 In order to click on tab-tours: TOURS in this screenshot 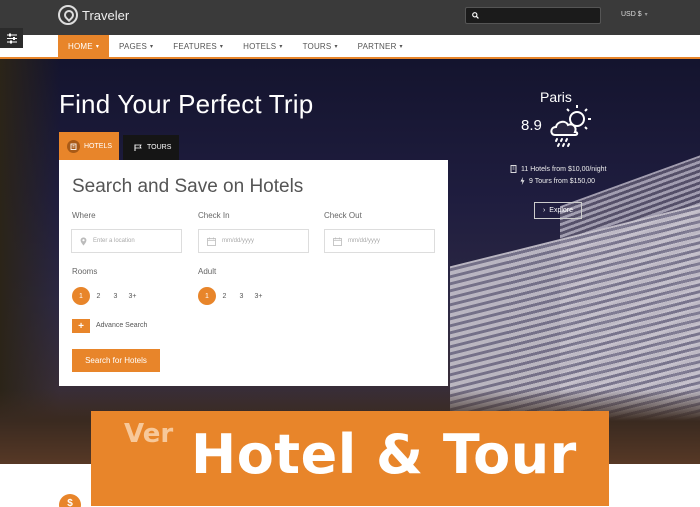, I will do `click(151, 147)`.